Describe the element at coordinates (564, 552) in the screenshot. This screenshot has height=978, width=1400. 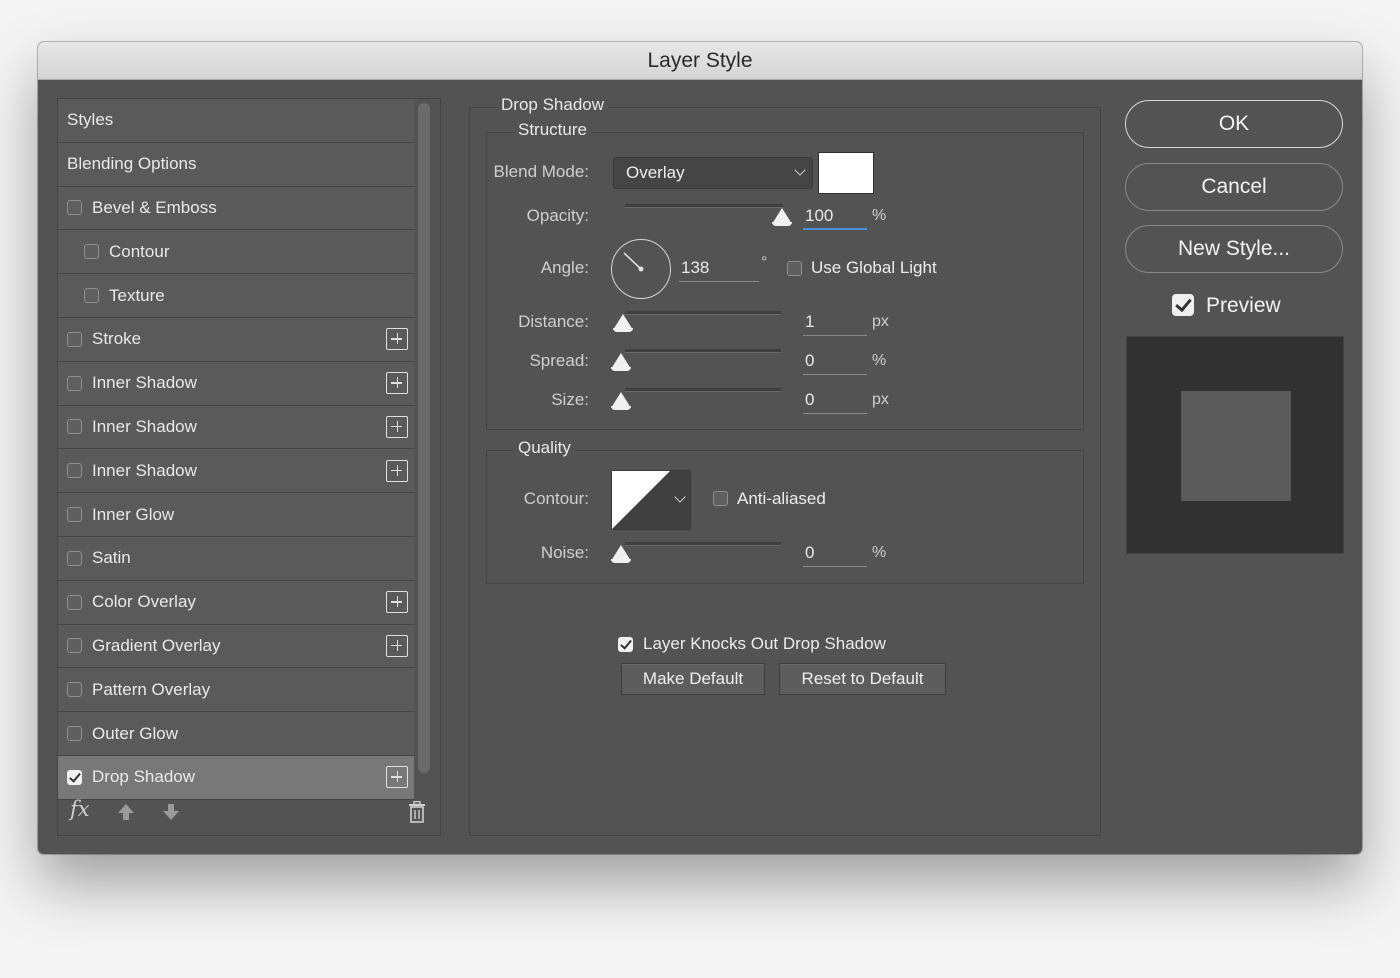
I see `noise-label: Noise:` at that location.